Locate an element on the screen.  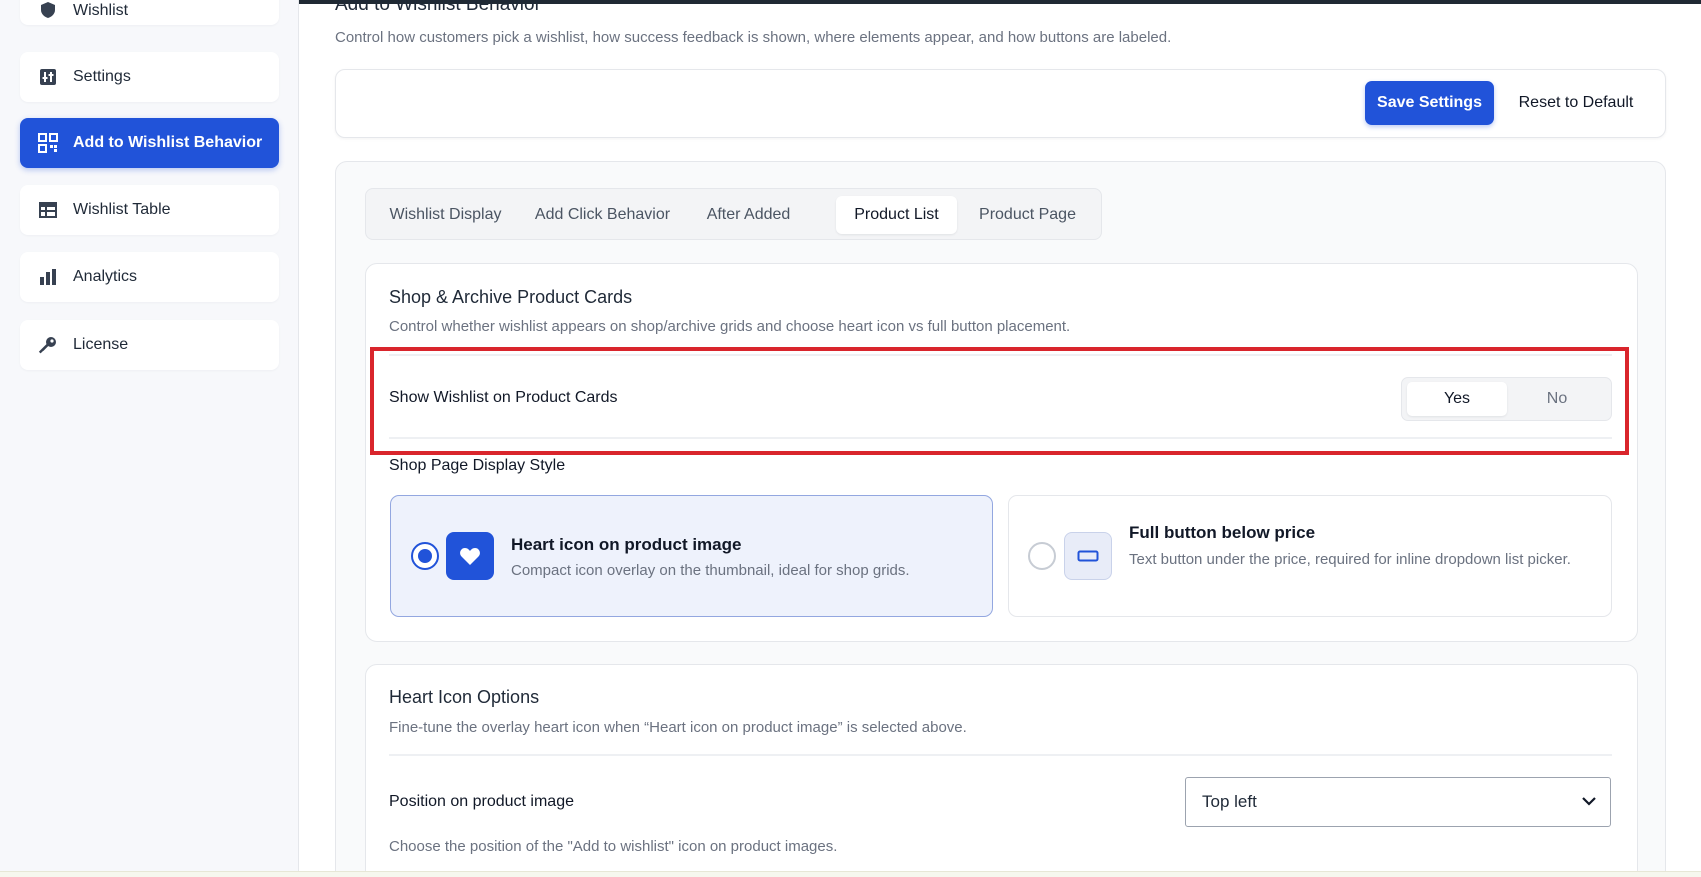
shield-icon is located at coordinates (48, 10).